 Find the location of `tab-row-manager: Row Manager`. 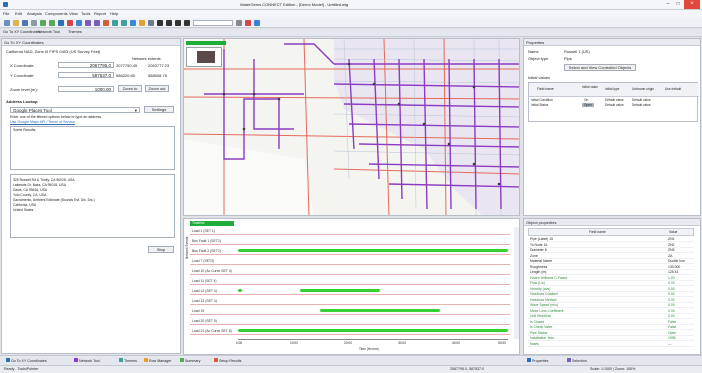

tab-row-manager: Row Manager is located at coordinates (157, 361).